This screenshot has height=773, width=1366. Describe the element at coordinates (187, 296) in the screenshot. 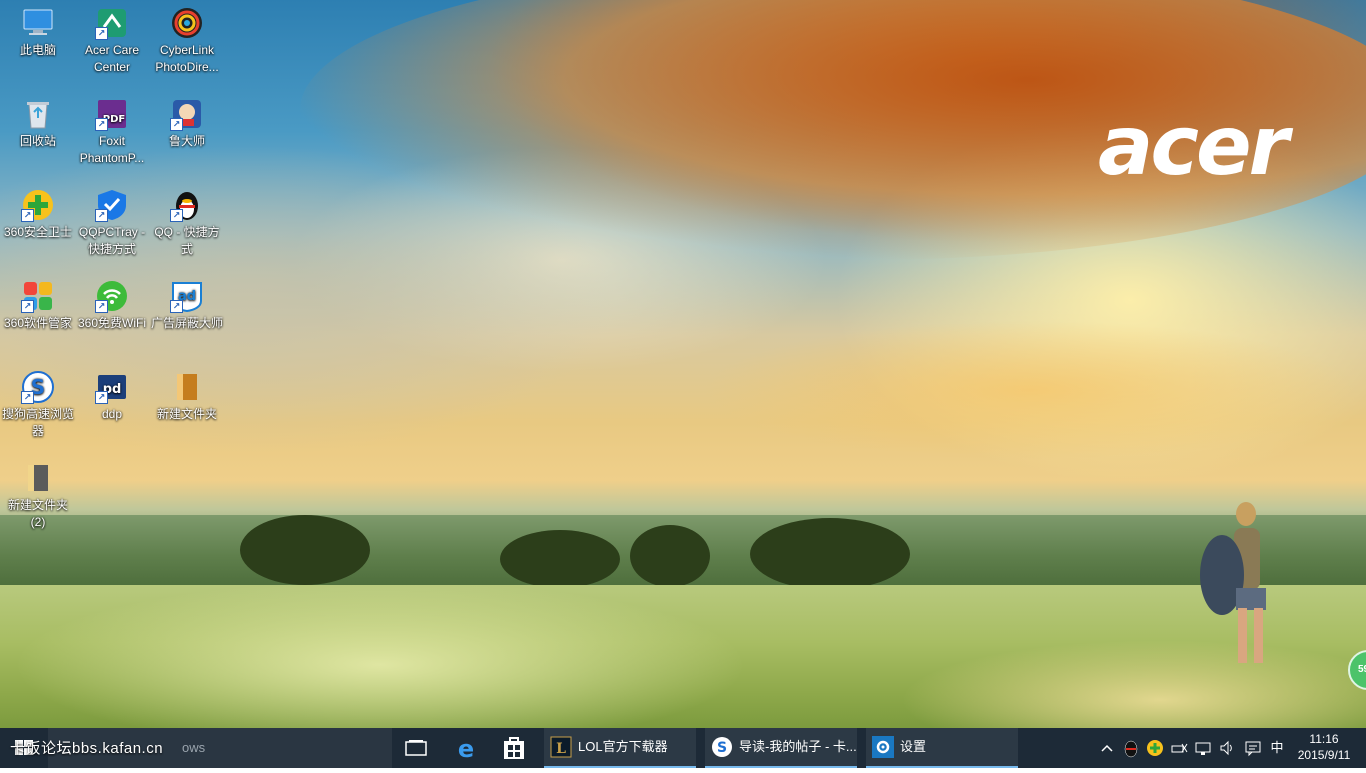

I see `ad-blocker-icon: ad ↗` at that location.